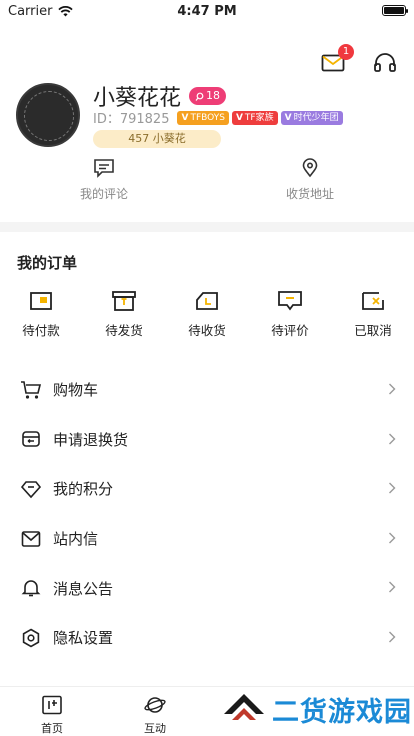 This screenshot has height=736, width=414. Describe the element at coordinates (311, 117) in the screenshot. I see `fan-tag: V 时代少年团` at that location.